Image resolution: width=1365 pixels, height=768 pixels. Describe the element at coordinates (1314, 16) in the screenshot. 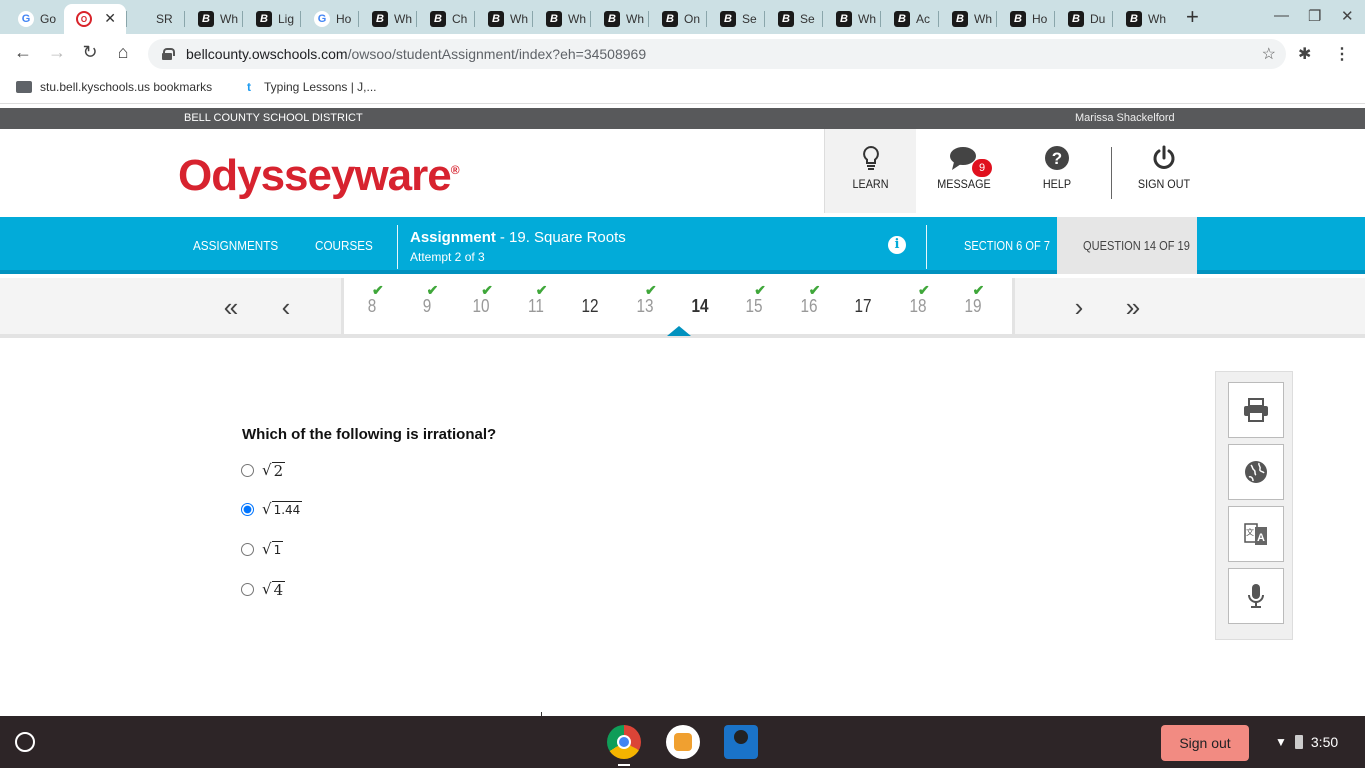

I see `maximize-icon: ❐` at that location.